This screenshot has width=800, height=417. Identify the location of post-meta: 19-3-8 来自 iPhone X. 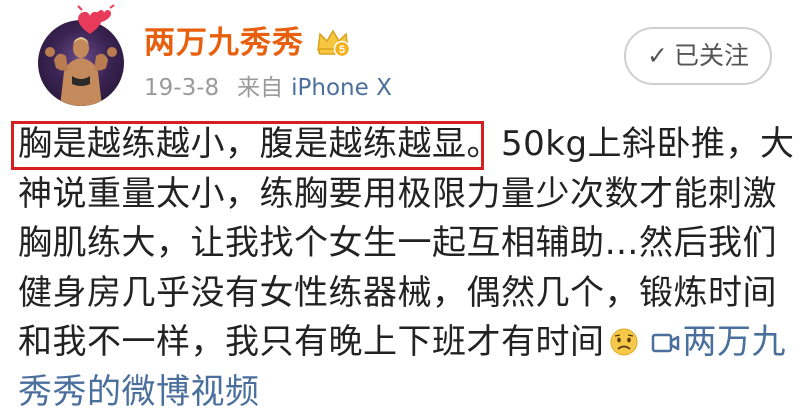
(268, 88).